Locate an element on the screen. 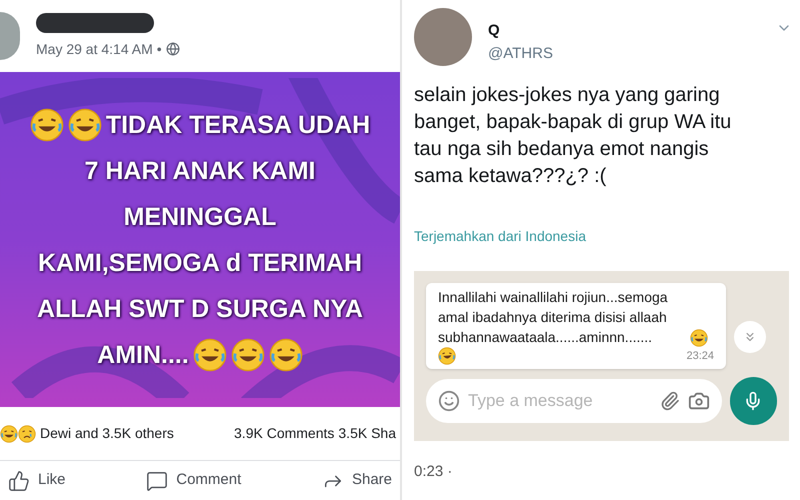  like-button: Like is located at coordinates (37, 480).